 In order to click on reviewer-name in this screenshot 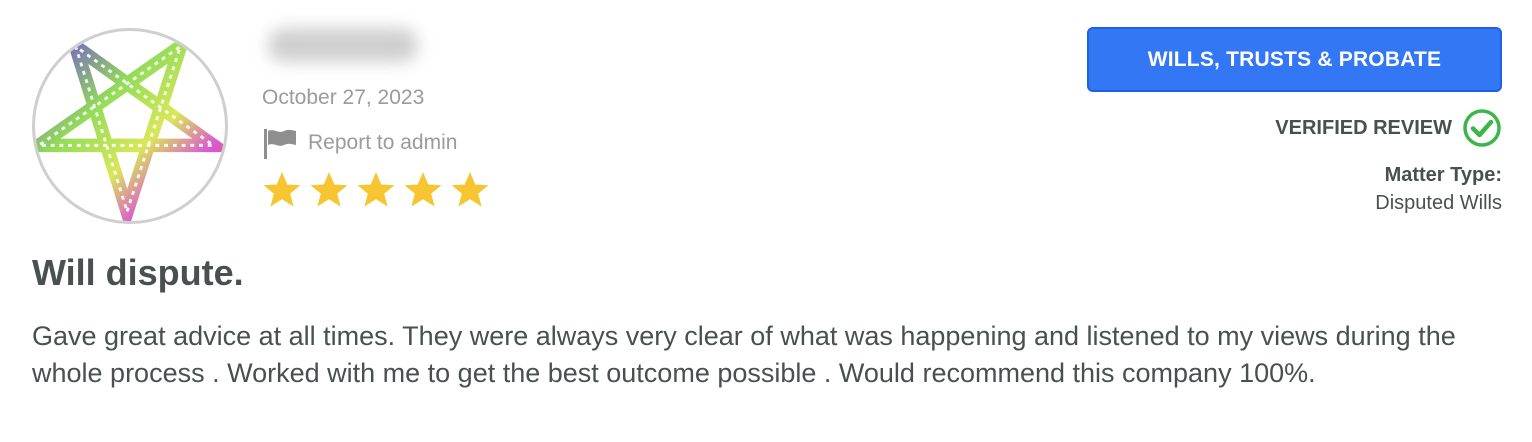, I will do `click(343, 45)`.